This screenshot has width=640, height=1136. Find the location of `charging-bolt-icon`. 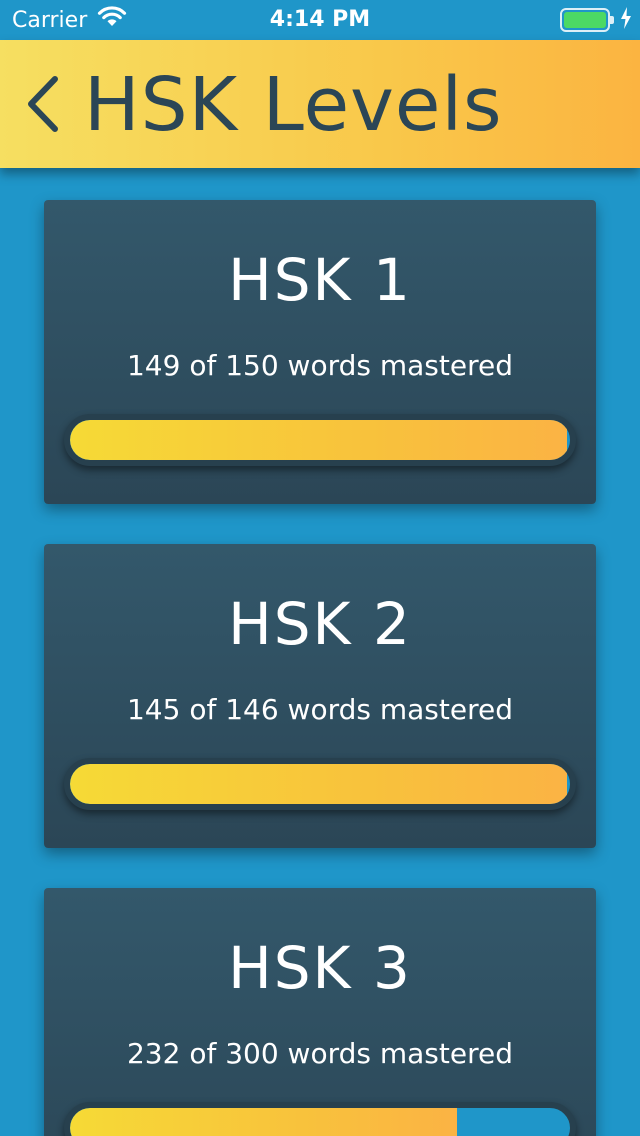

charging-bolt-icon is located at coordinates (626, 20).